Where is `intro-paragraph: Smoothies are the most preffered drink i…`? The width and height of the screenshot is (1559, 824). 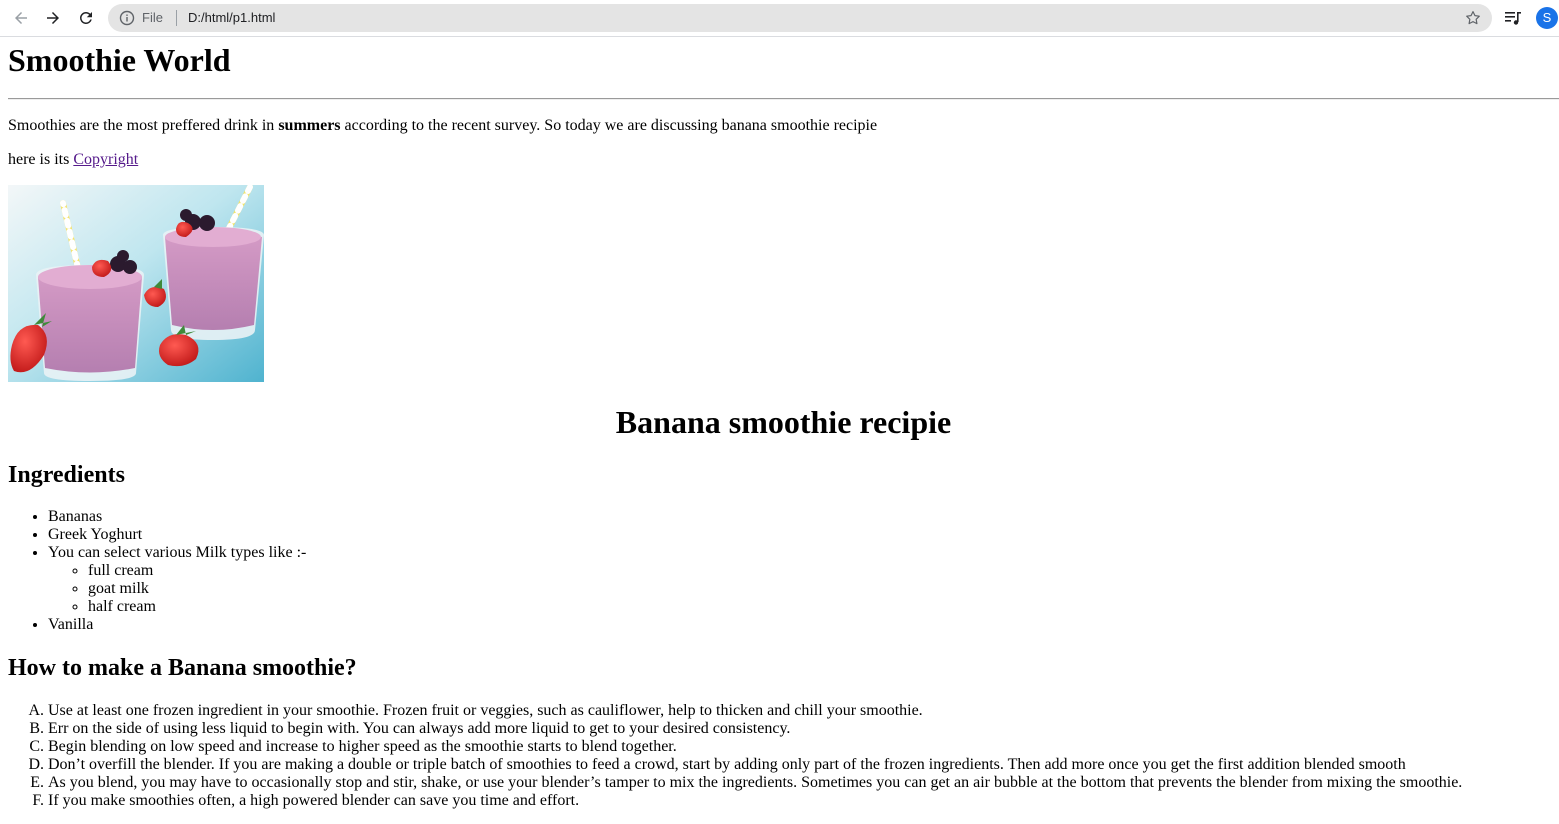 intro-paragraph: Smoothies are the most preffered drink i… is located at coordinates (442, 126).